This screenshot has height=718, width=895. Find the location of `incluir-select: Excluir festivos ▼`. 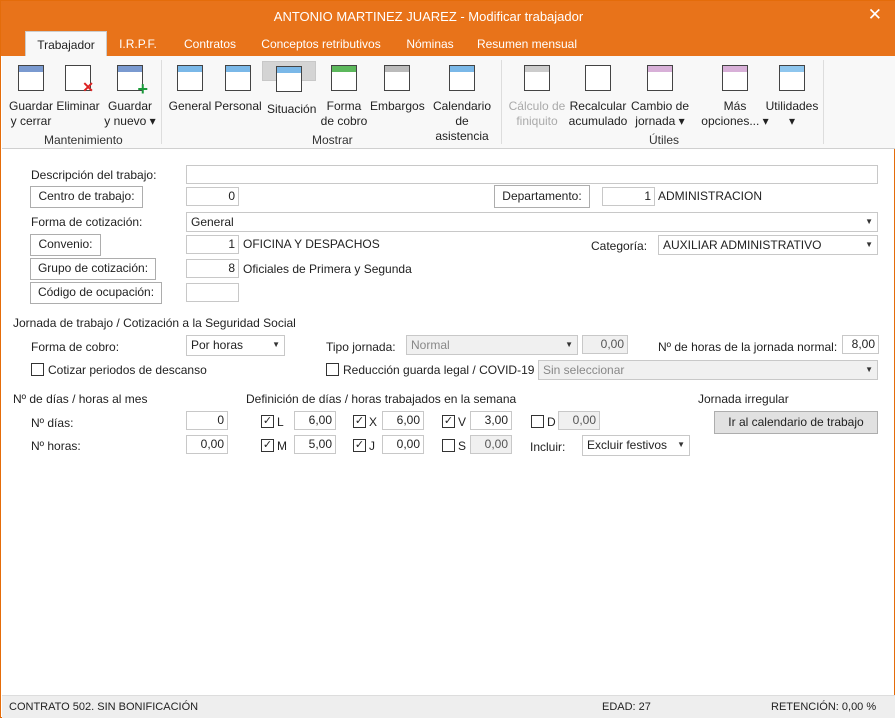

incluir-select: Excluir festivos ▼ is located at coordinates (636, 445).